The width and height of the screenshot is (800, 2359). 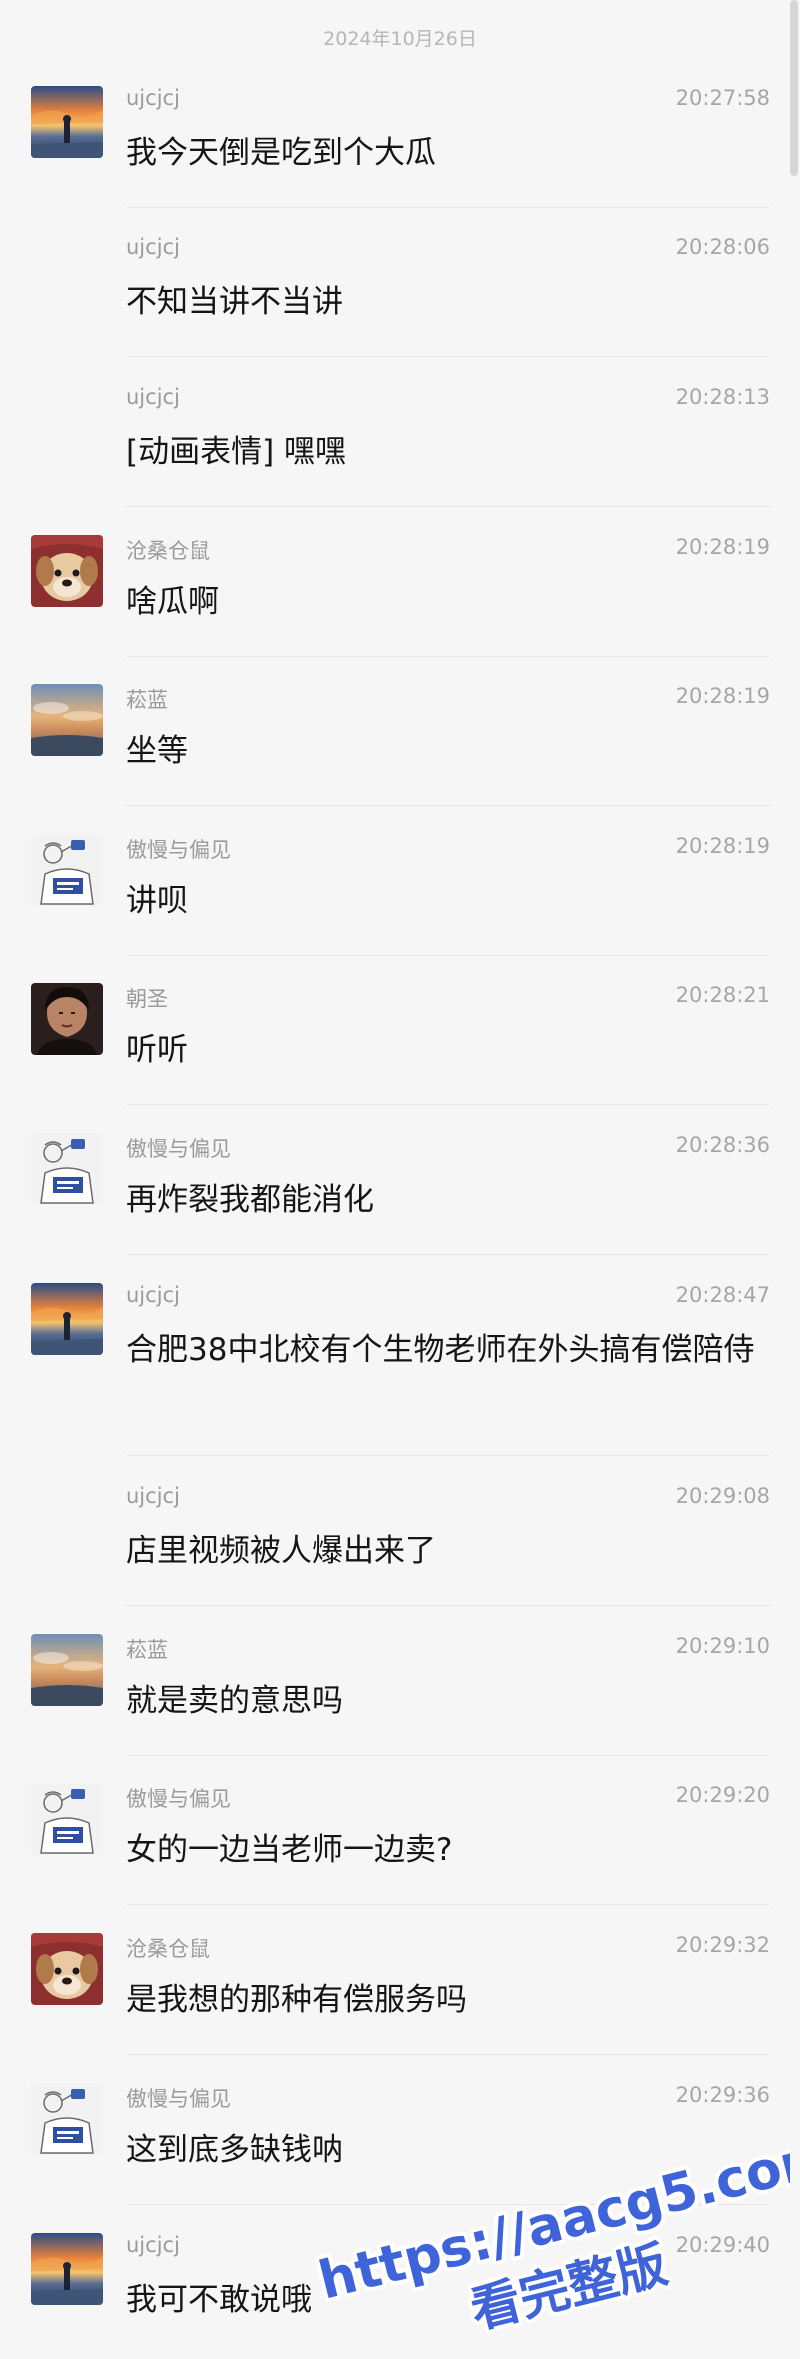 What do you see at coordinates (722, 1145) in the screenshot?
I see `message-time: 20:28:36` at bounding box center [722, 1145].